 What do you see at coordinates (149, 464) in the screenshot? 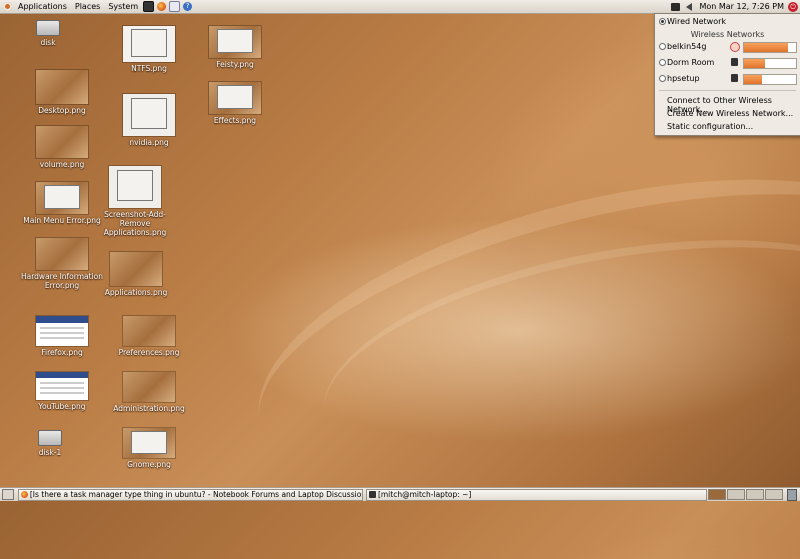
I see `icon-label: Gnome.png` at bounding box center [149, 464].